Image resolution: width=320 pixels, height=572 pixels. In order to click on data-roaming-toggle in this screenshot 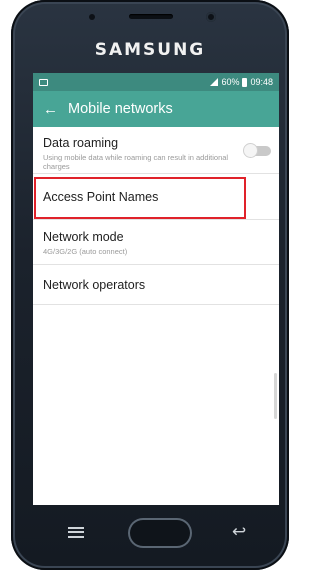, I will do `click(257, 150)`.